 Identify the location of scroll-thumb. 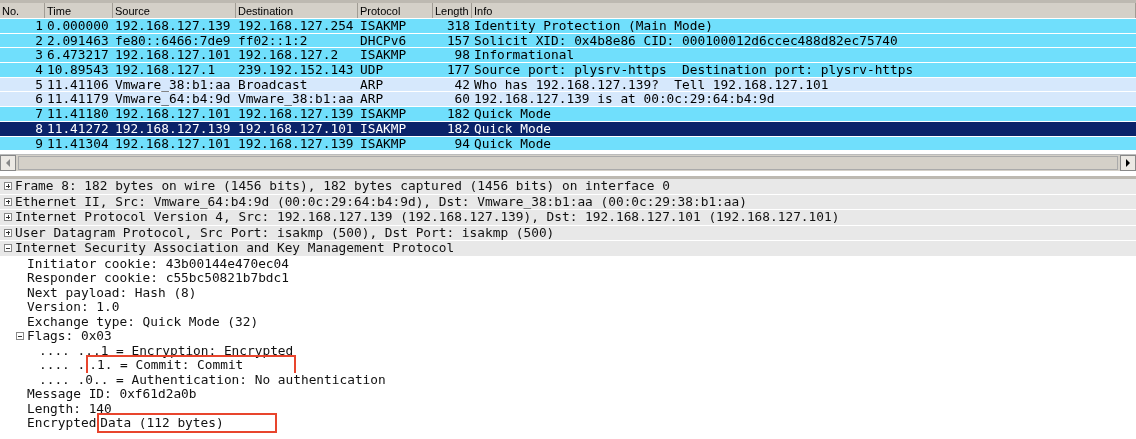
(568, 163).